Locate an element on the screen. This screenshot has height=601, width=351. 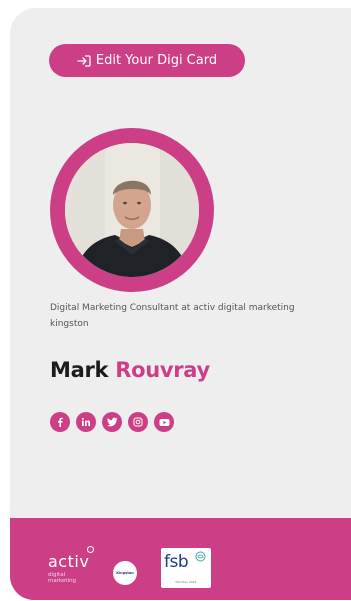
youtube-link is located at coordinates (164, 422).